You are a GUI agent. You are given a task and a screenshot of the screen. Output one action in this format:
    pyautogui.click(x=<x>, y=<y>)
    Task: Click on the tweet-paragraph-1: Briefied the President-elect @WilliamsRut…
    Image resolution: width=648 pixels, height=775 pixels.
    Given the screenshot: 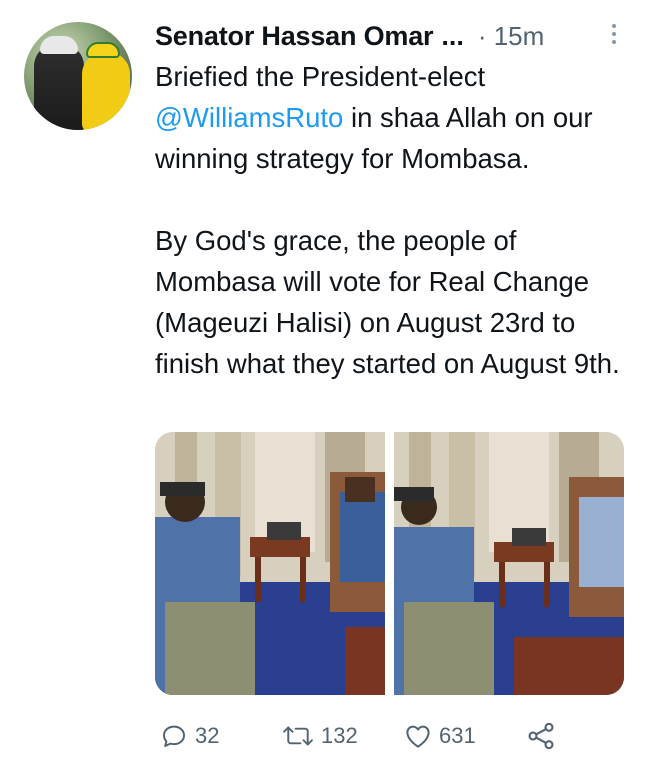 What is the action you would take?
    pyautogui.click(x=395, y=117)
    